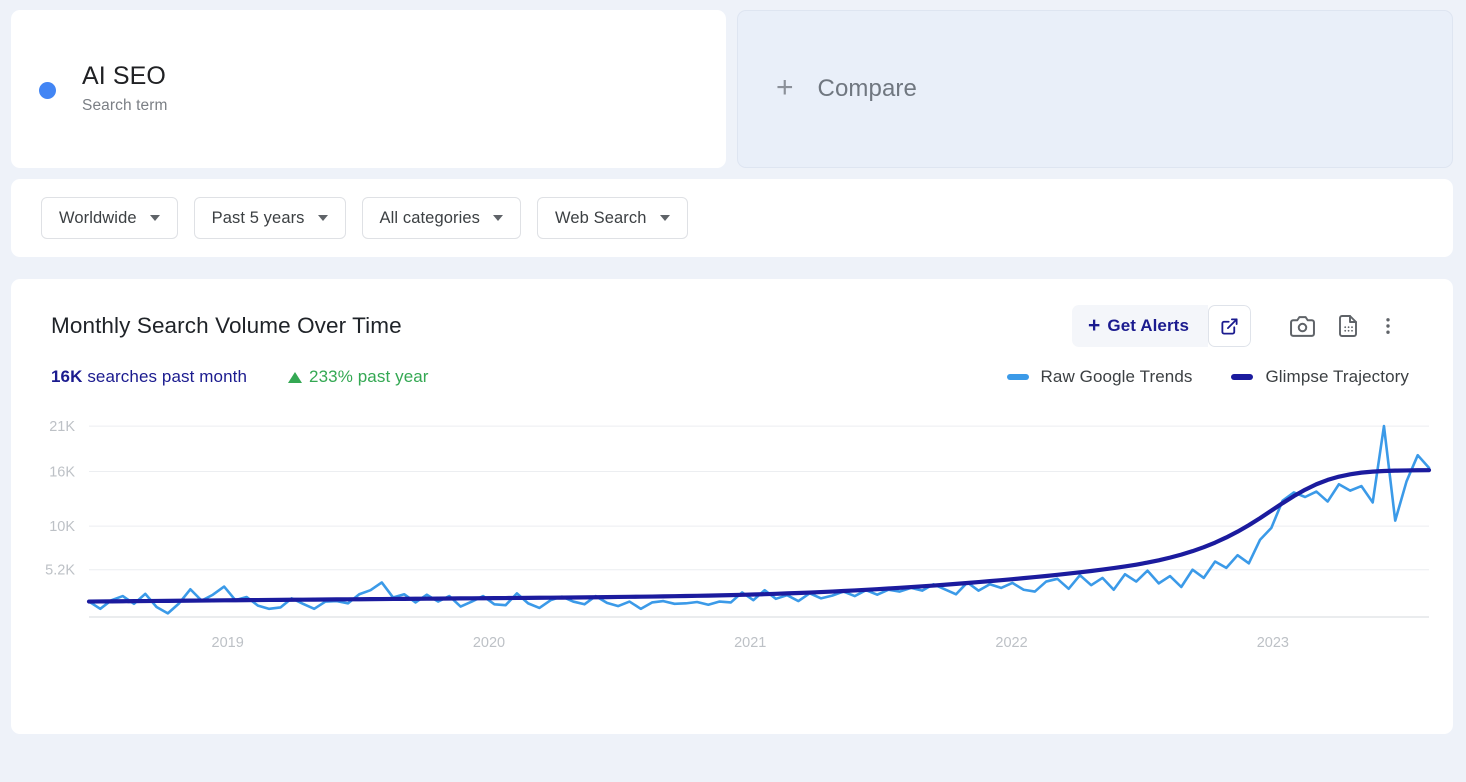 This screenshot has width=1466, height=782. I want to click on y-axis-tick-label: 21K, so click(62, 427).